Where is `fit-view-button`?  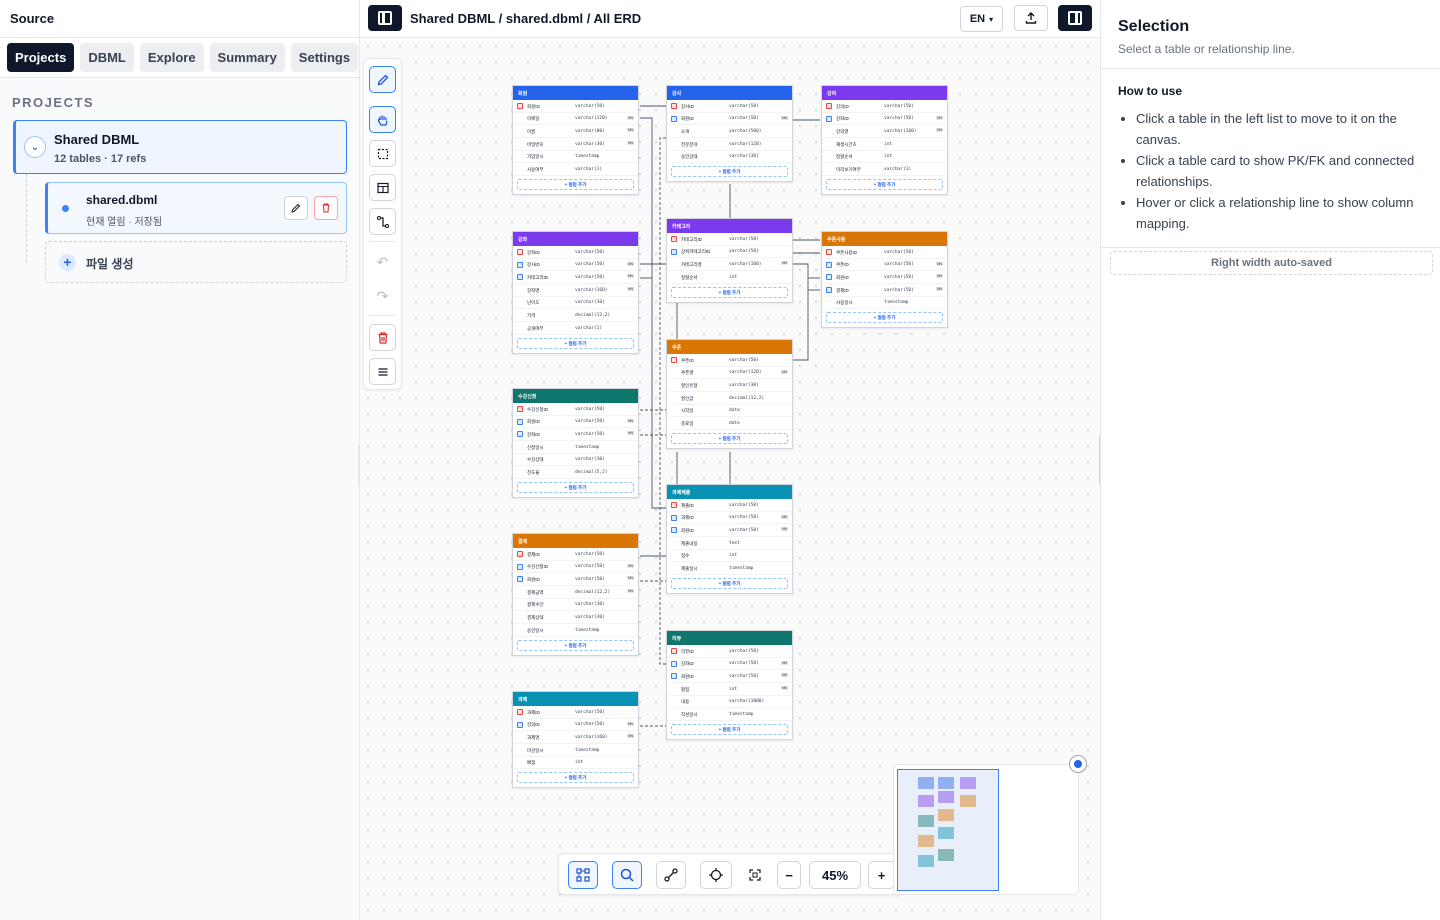
fit-view-button is located at coordinates (755, 875).